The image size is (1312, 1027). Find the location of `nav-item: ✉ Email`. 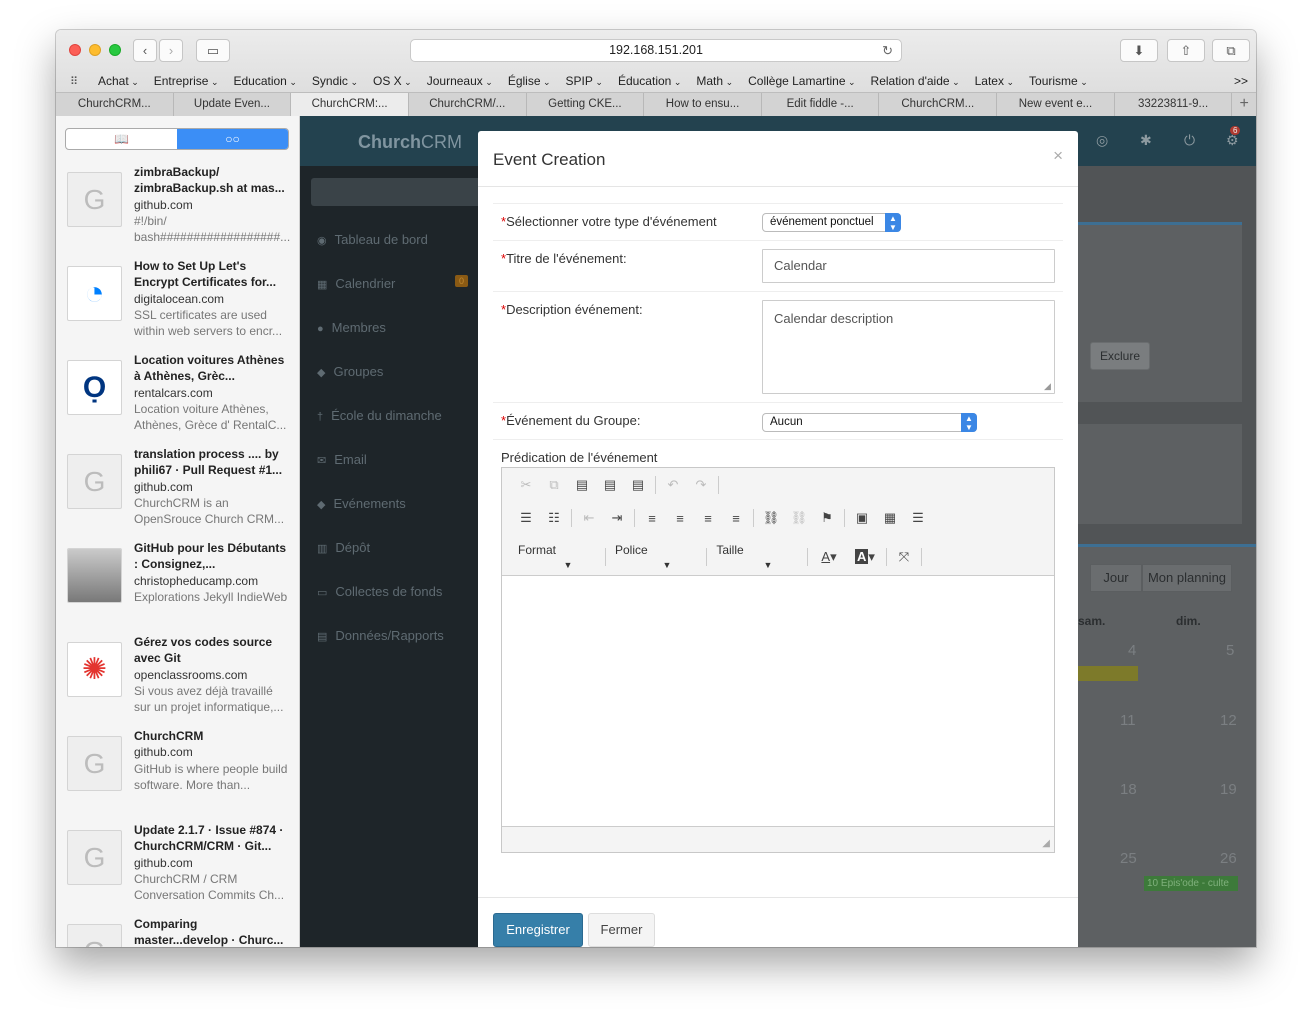

nav-item: ✉ Email is located at coordinates (342, 459).